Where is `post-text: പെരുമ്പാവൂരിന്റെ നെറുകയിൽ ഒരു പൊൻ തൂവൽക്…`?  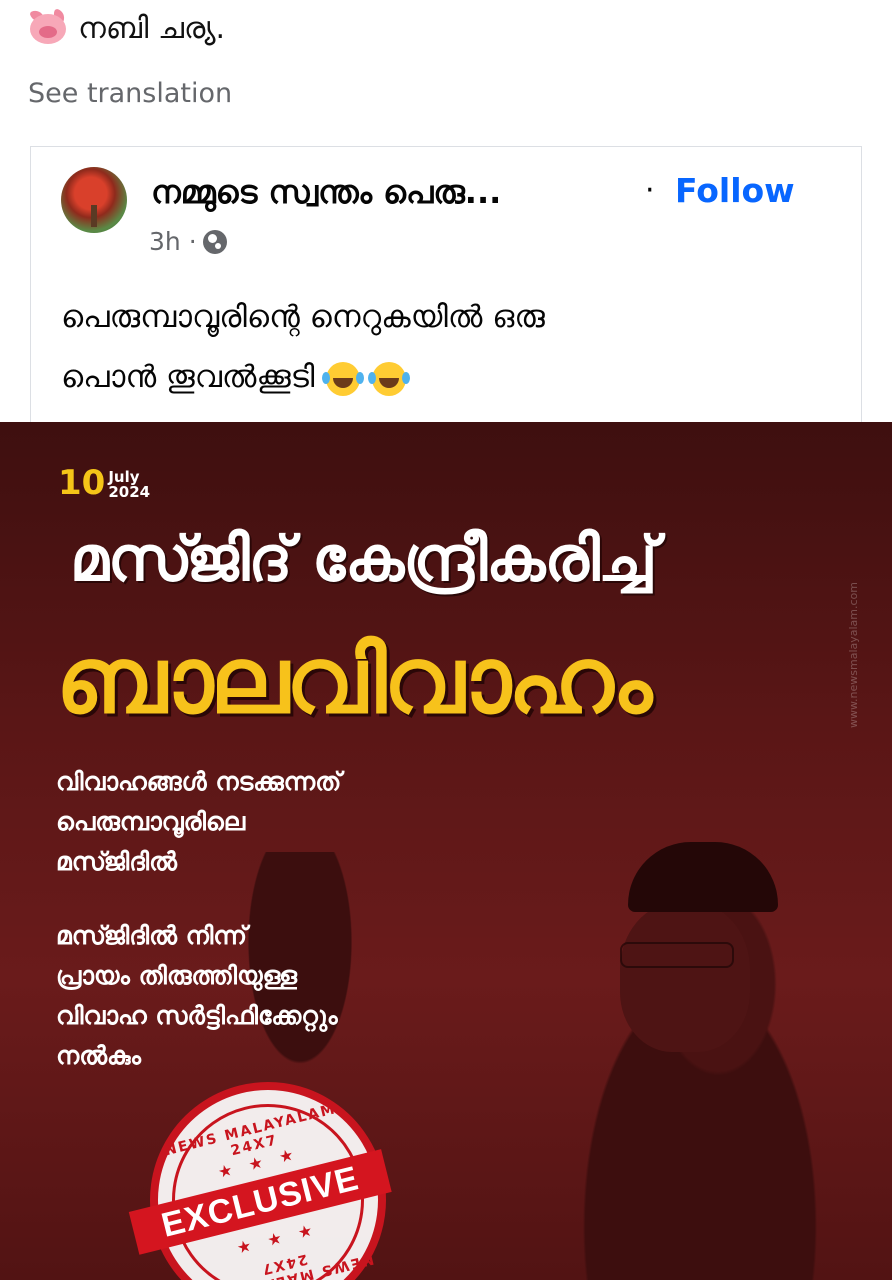 post-text: പെരുമ്പാവൂരിന്റെ നെറുകയിൽ ഒരു പൊൻ തൂവൽക്… is located at coordinates (441, 347).